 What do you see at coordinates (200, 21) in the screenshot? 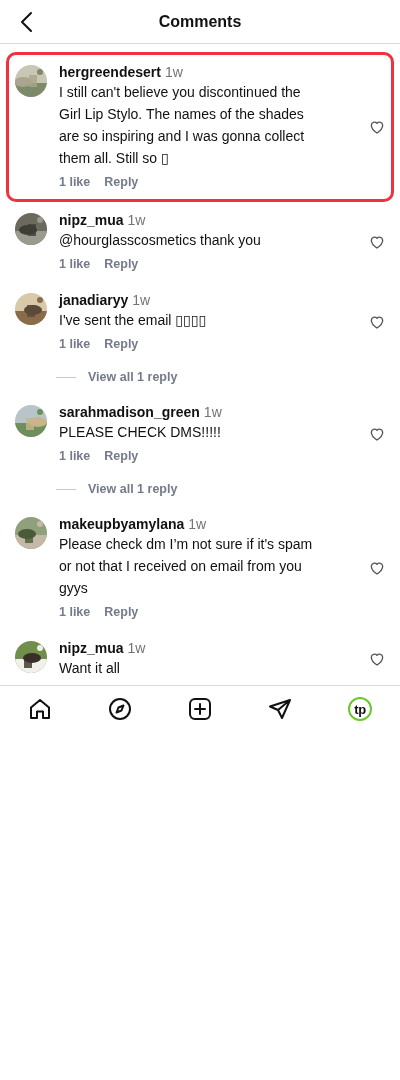
I see `page-title: Comments` at bounding box center [200, 21].